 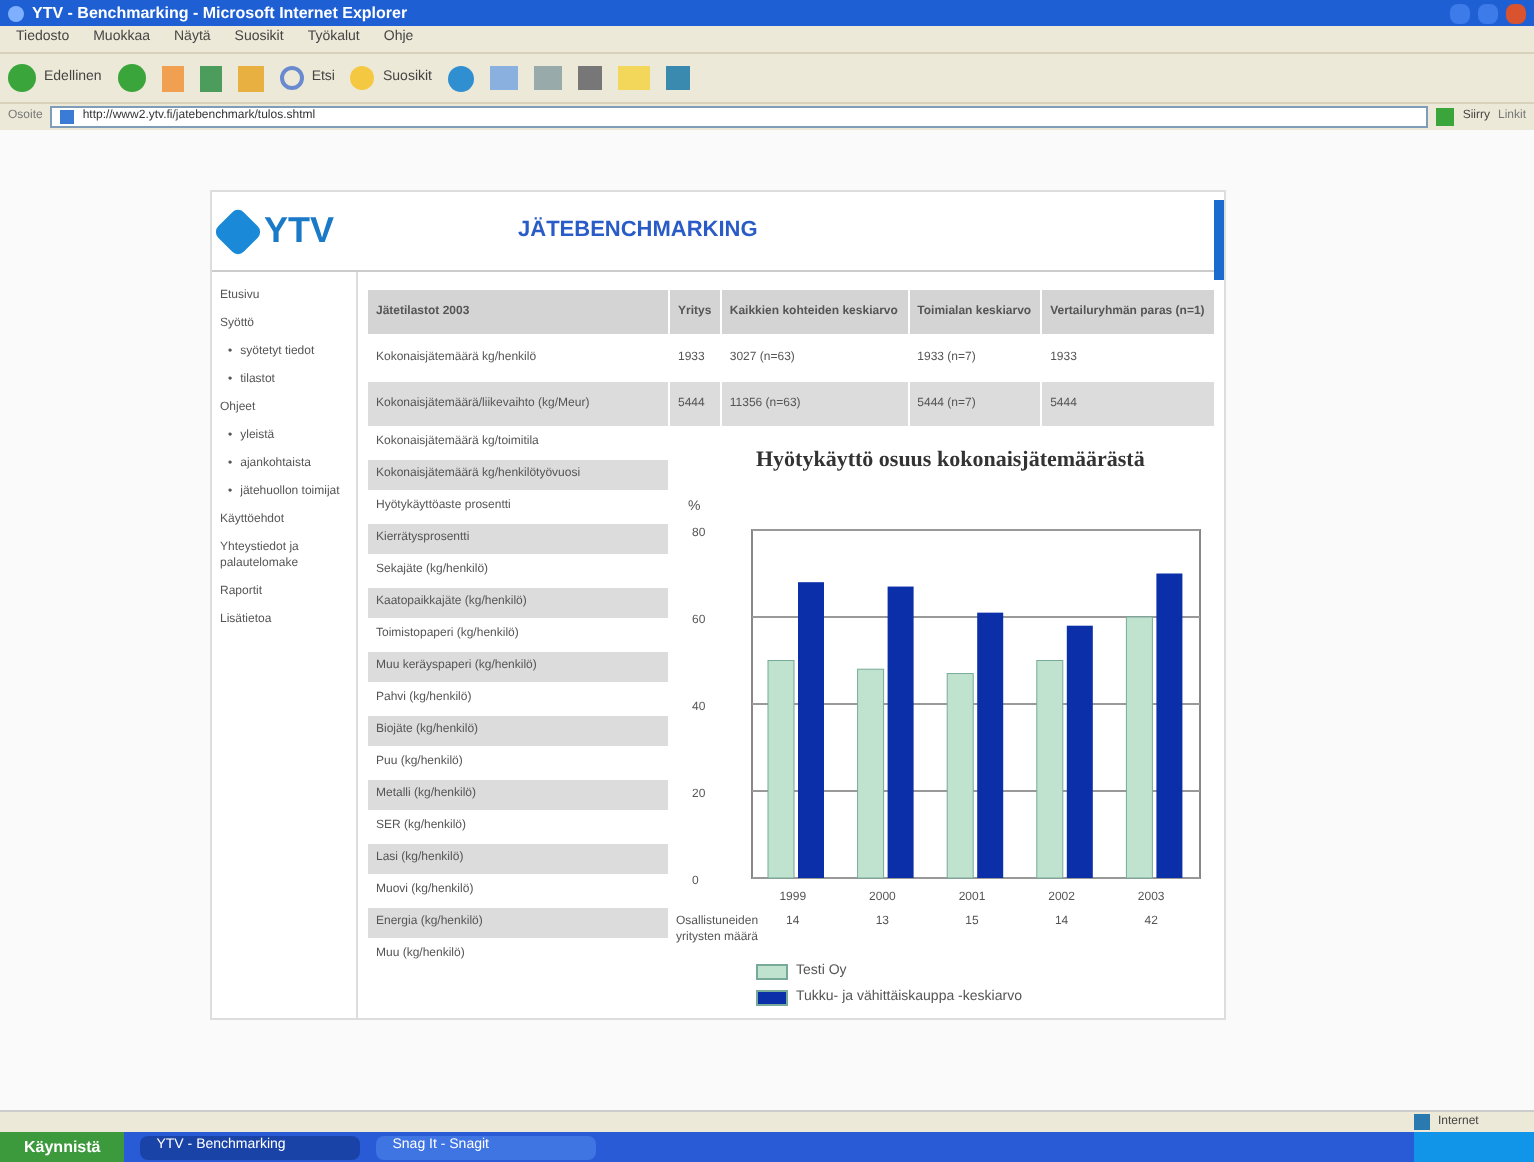 I want to click on page-title: JÄTEBENCHMARKING, so click(x=638, y=231).